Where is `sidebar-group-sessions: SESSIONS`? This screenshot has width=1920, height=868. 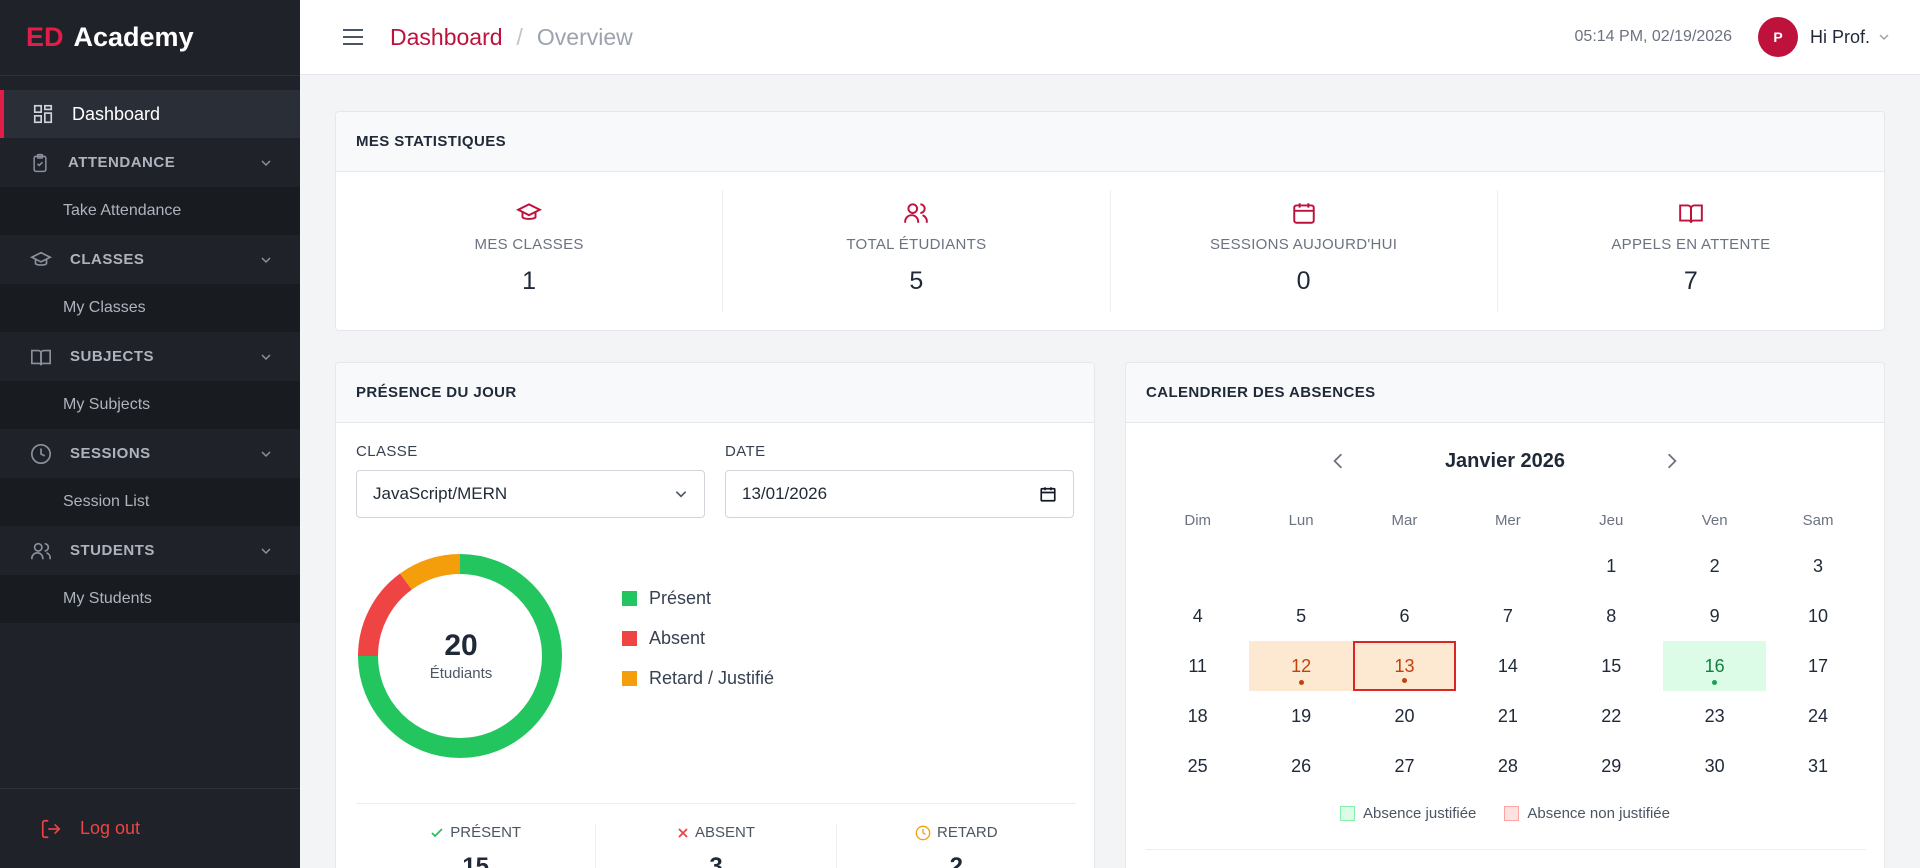 sidebar-group-sessions: SESSIONS is located at coordinates (150, 453).